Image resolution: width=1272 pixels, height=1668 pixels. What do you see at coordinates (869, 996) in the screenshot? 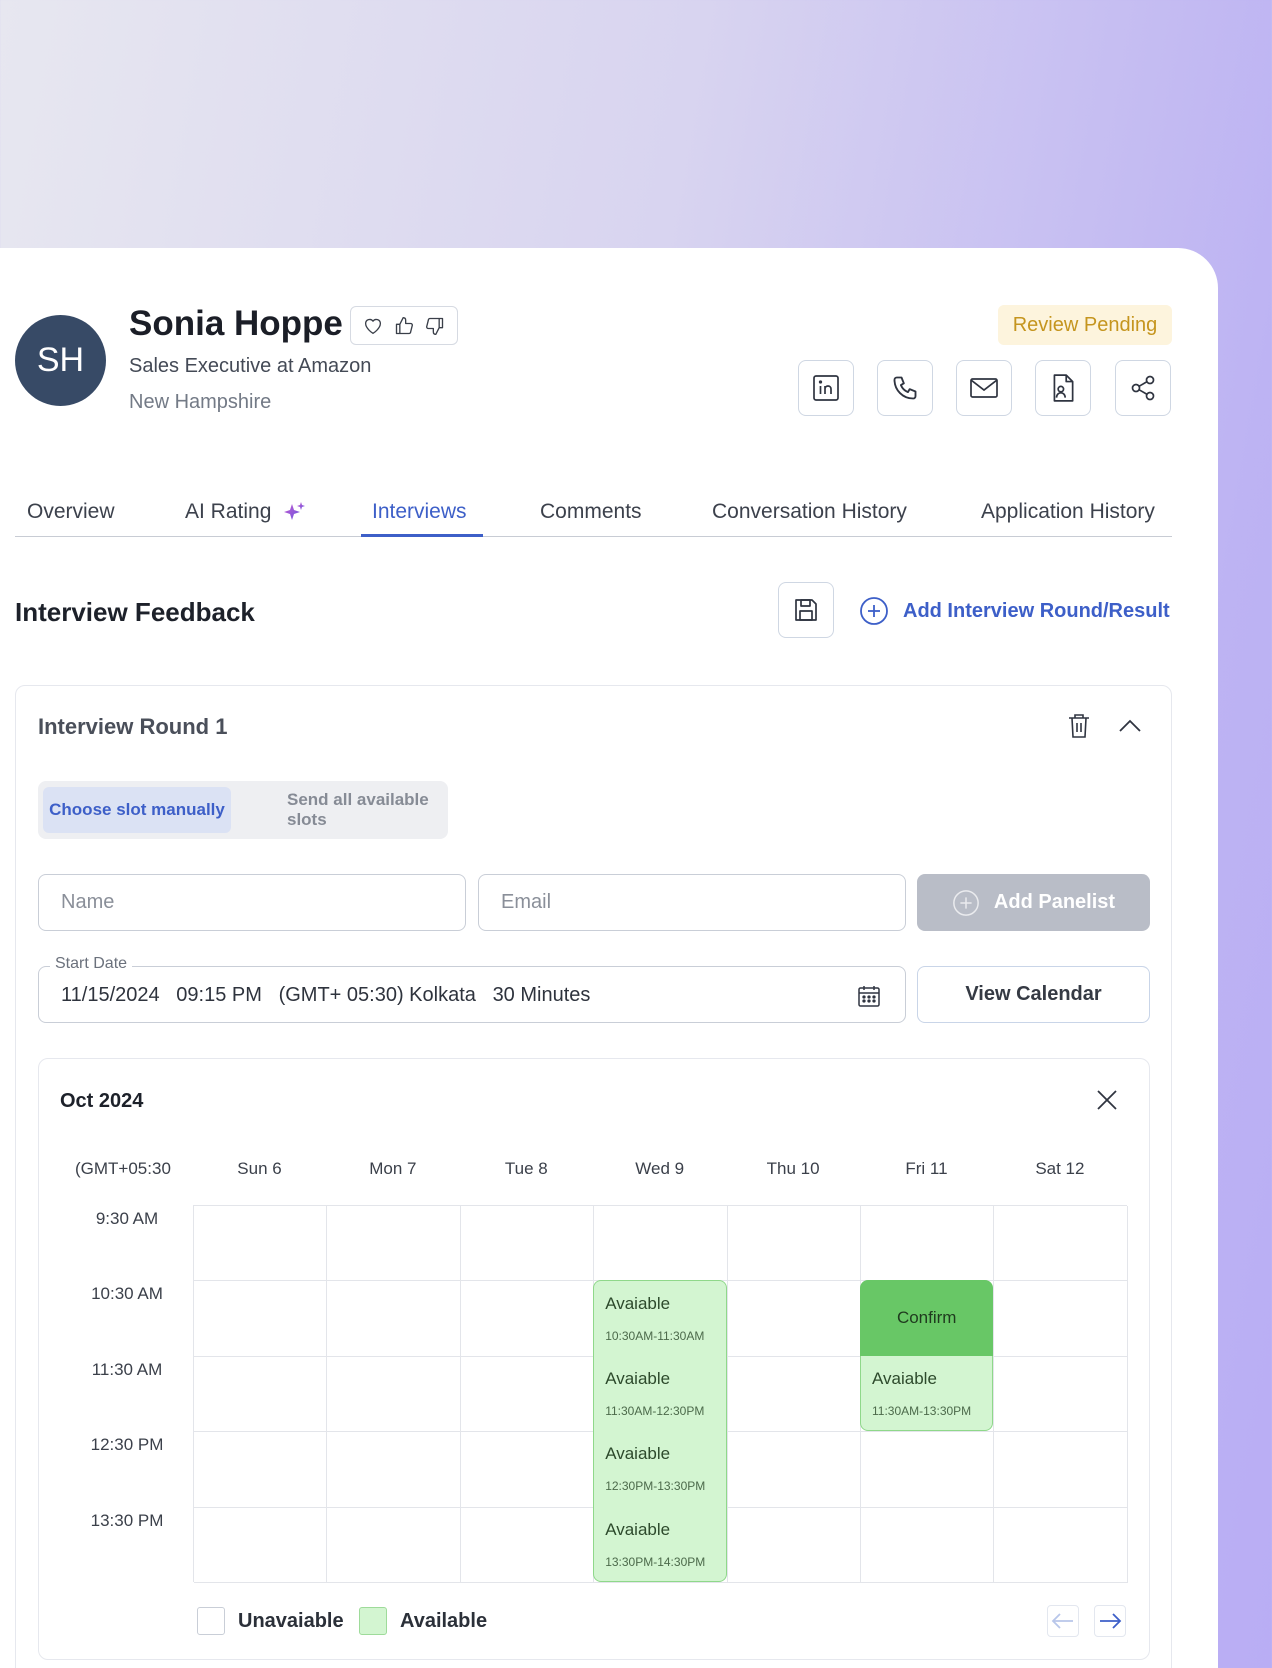
I see `calendar-icon` at bounding box center [869, 996].